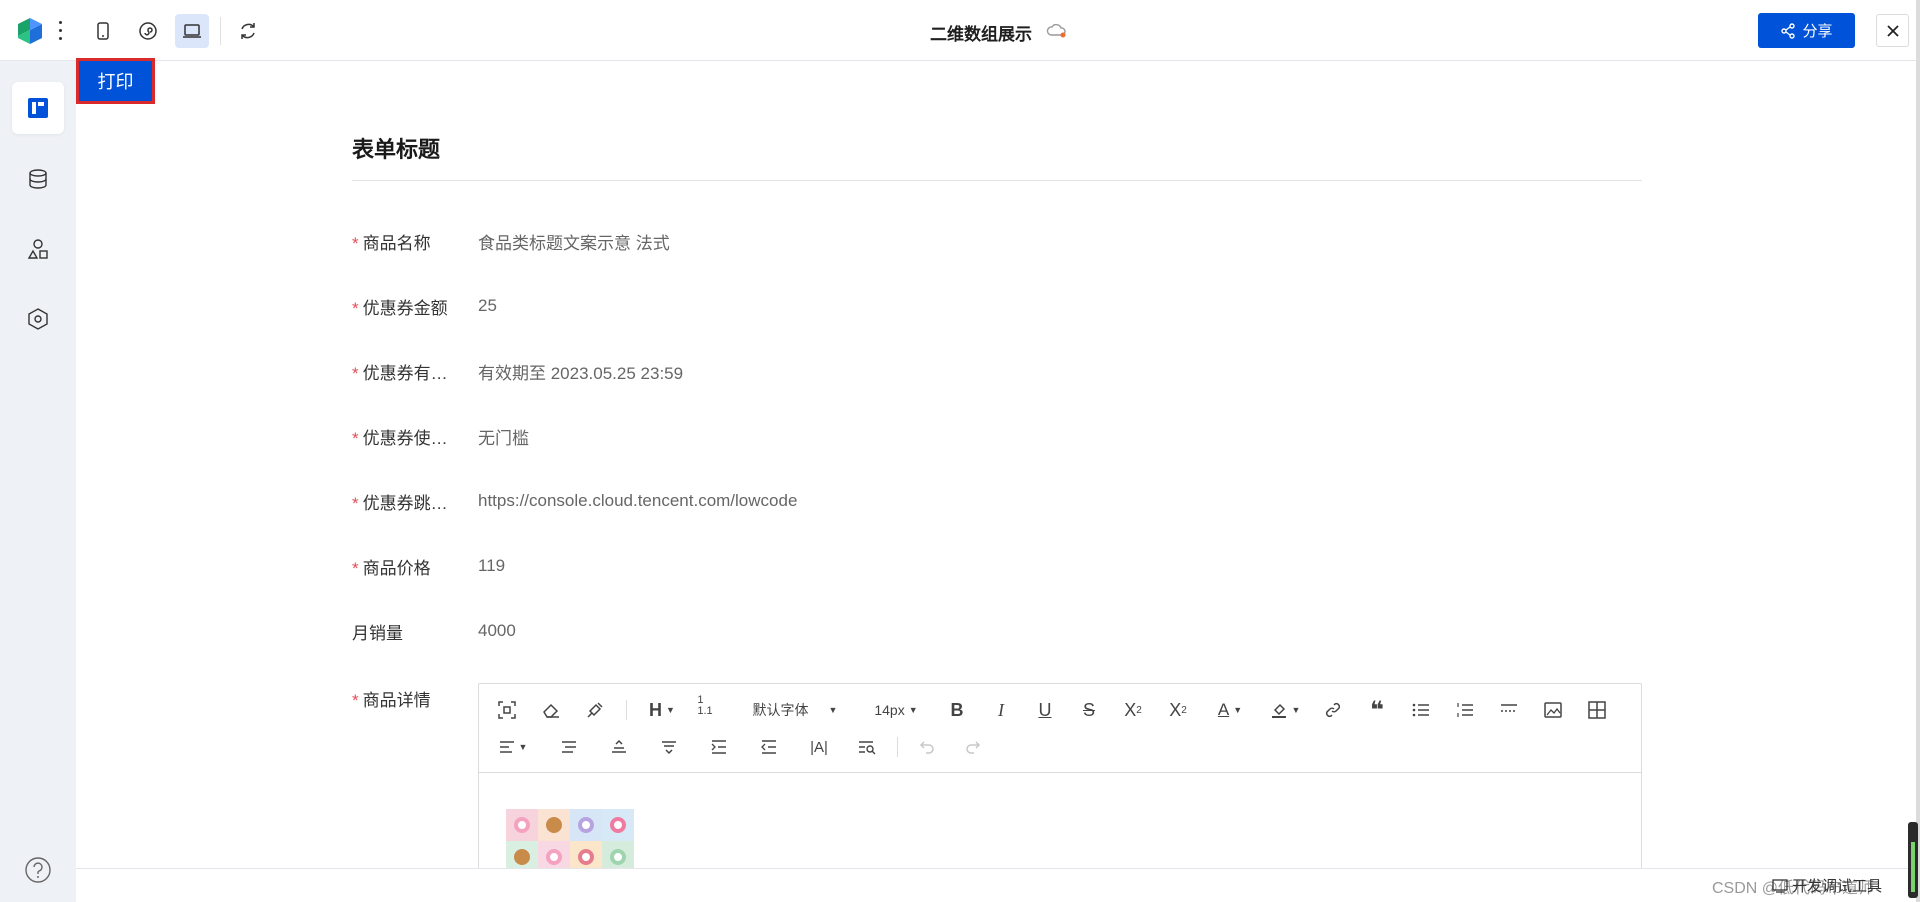  What do you see at coordinates (513, 747) in the screenshot?
I see `align-left-icon: ▼` at bounding box center [513, 747].